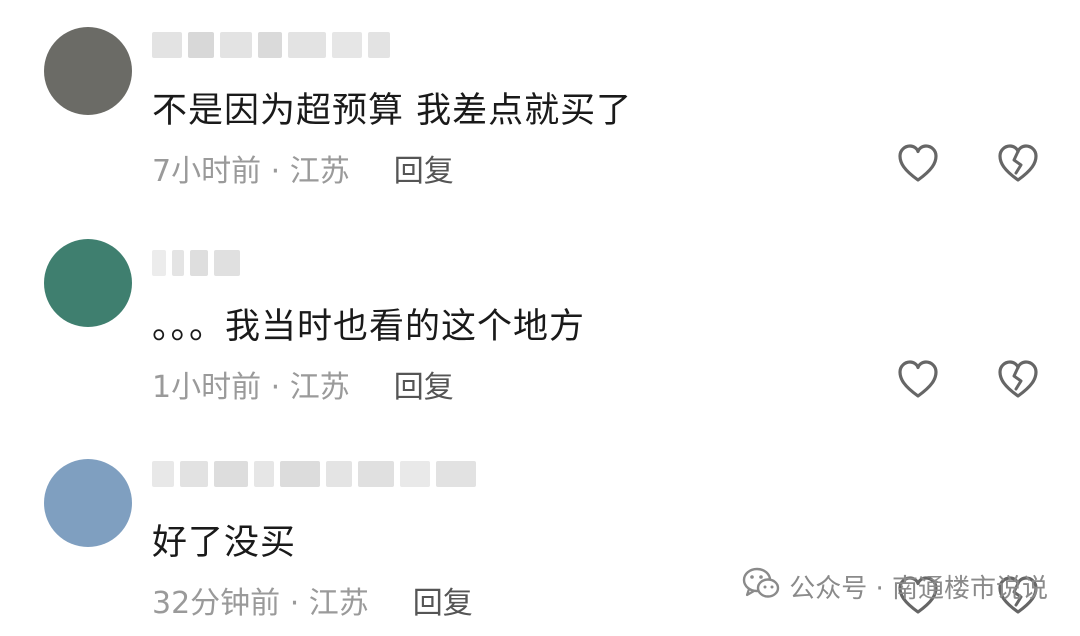  Describe the element at coordinates (251, 171) in the screenshot. I see `comment-time-location: 7小时前 · 江苏` at that location.